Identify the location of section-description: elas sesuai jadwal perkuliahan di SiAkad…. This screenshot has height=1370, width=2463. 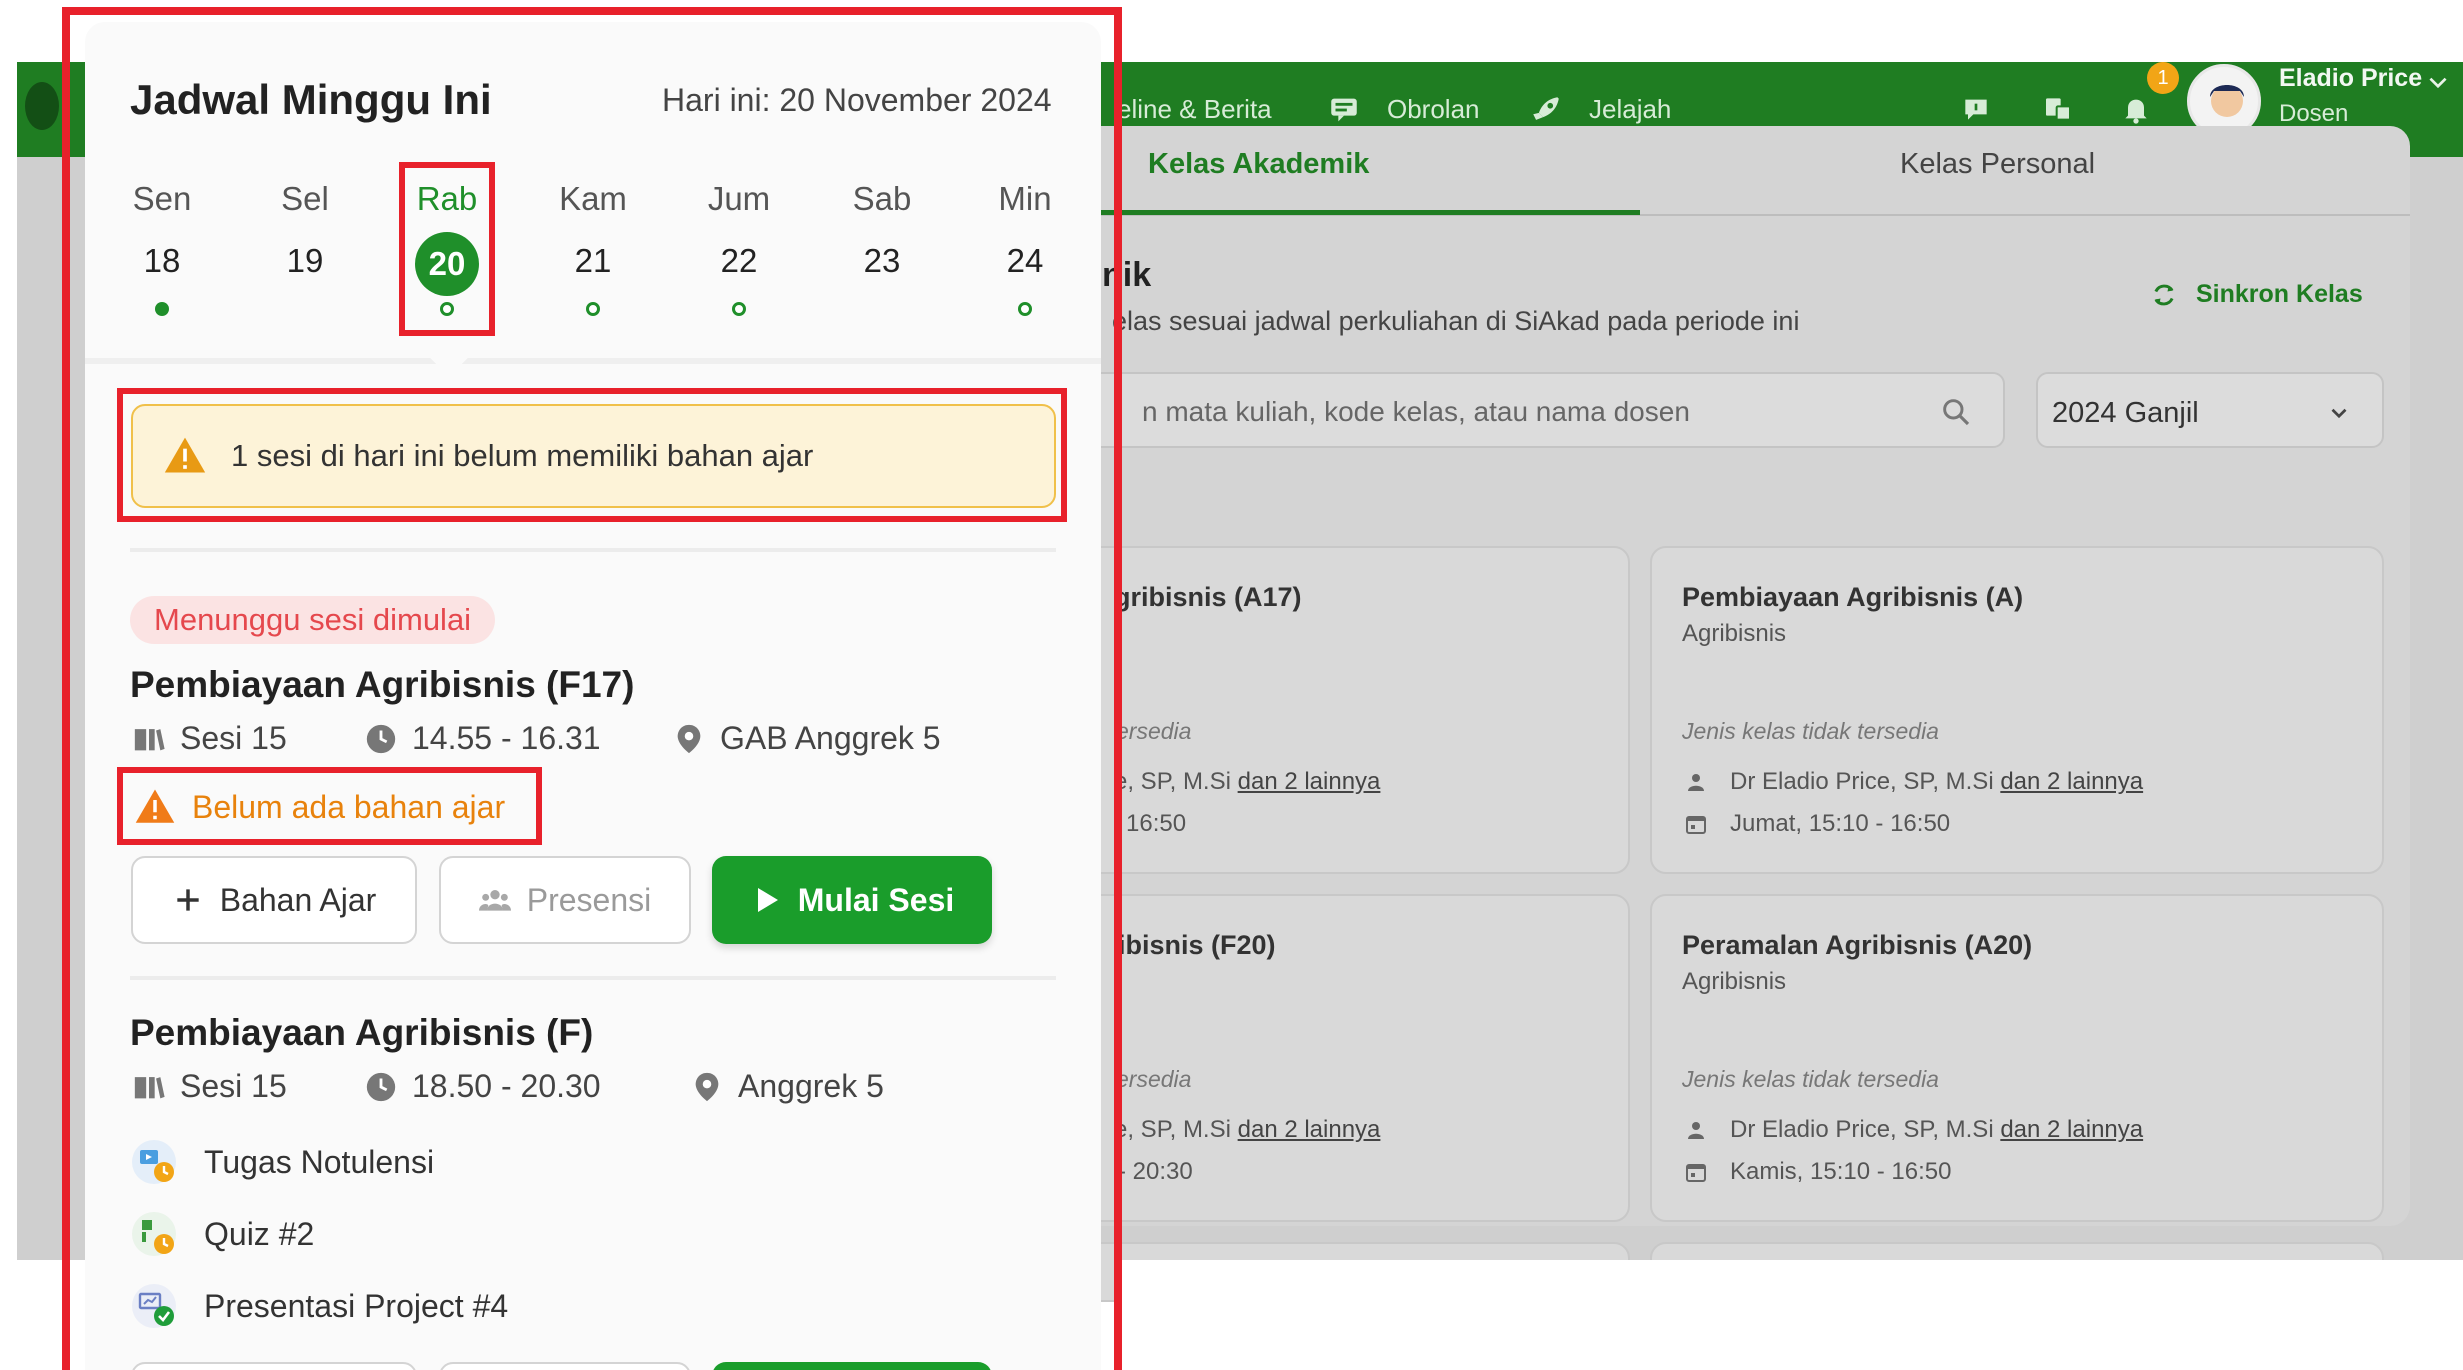
(1456, 321).